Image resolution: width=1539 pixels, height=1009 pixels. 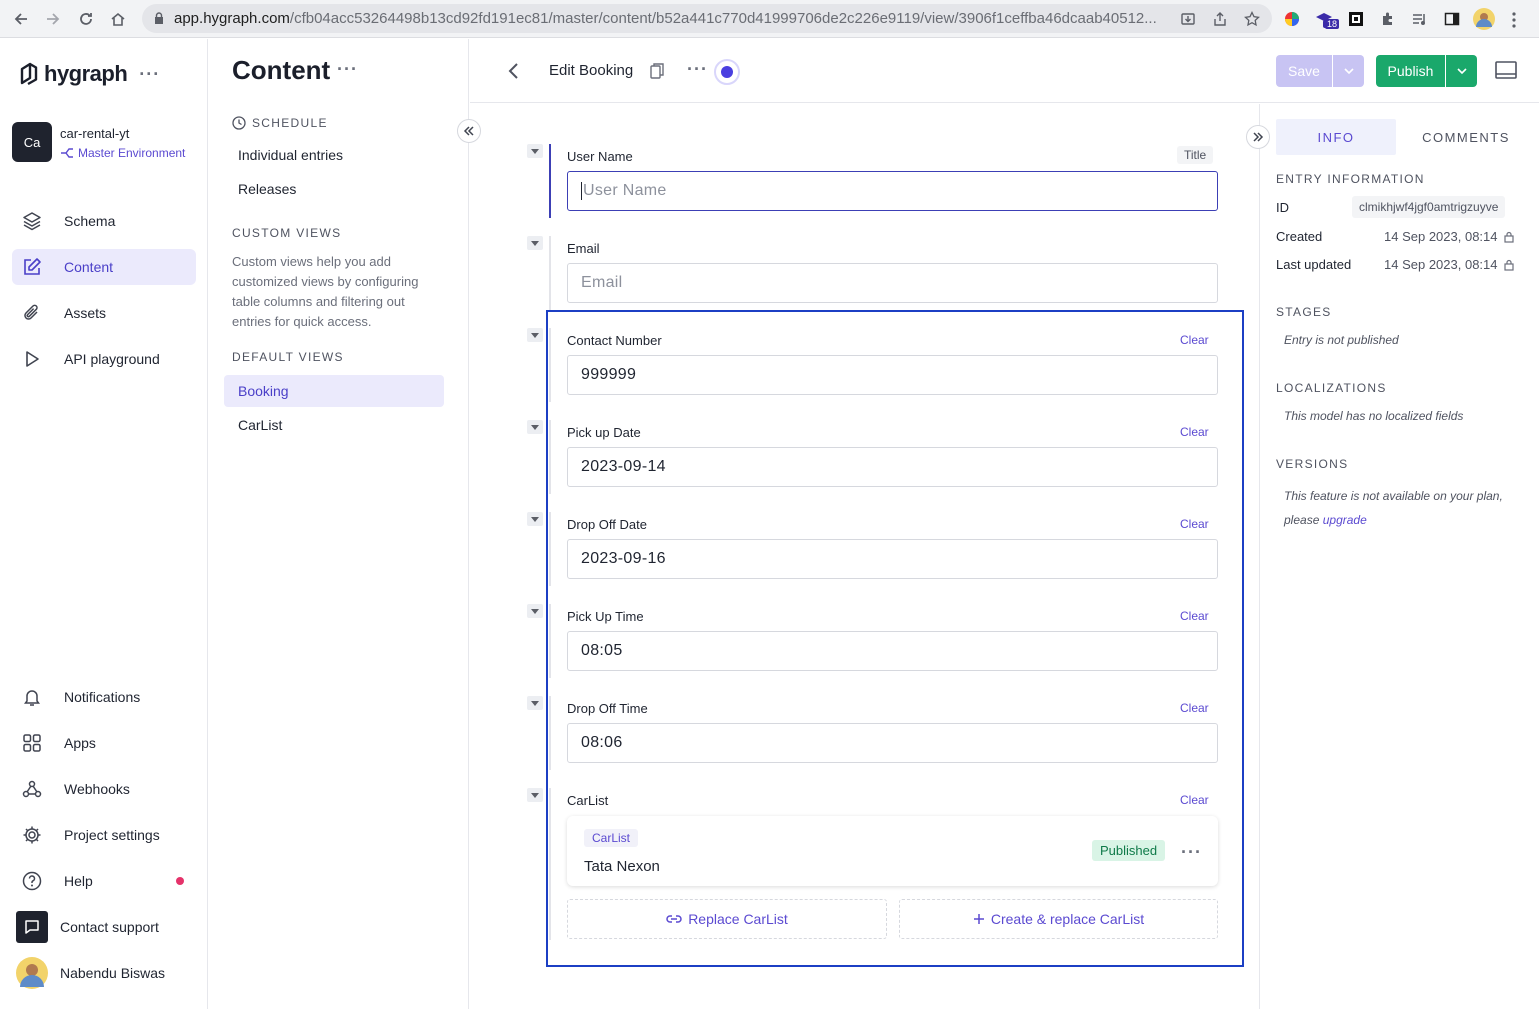 What do you see at coordinates (334, 391) in the screenshot?
I see `view-booking: Booking` at bounding box center [334, 391].